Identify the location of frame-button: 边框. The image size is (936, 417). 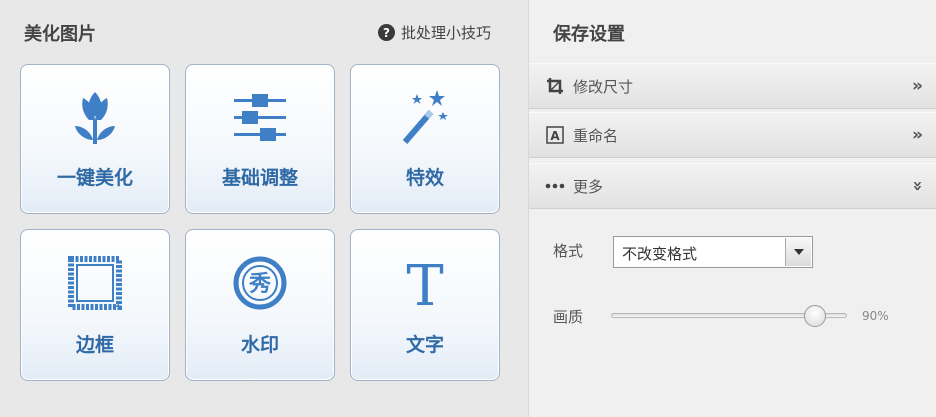
(95, 305).